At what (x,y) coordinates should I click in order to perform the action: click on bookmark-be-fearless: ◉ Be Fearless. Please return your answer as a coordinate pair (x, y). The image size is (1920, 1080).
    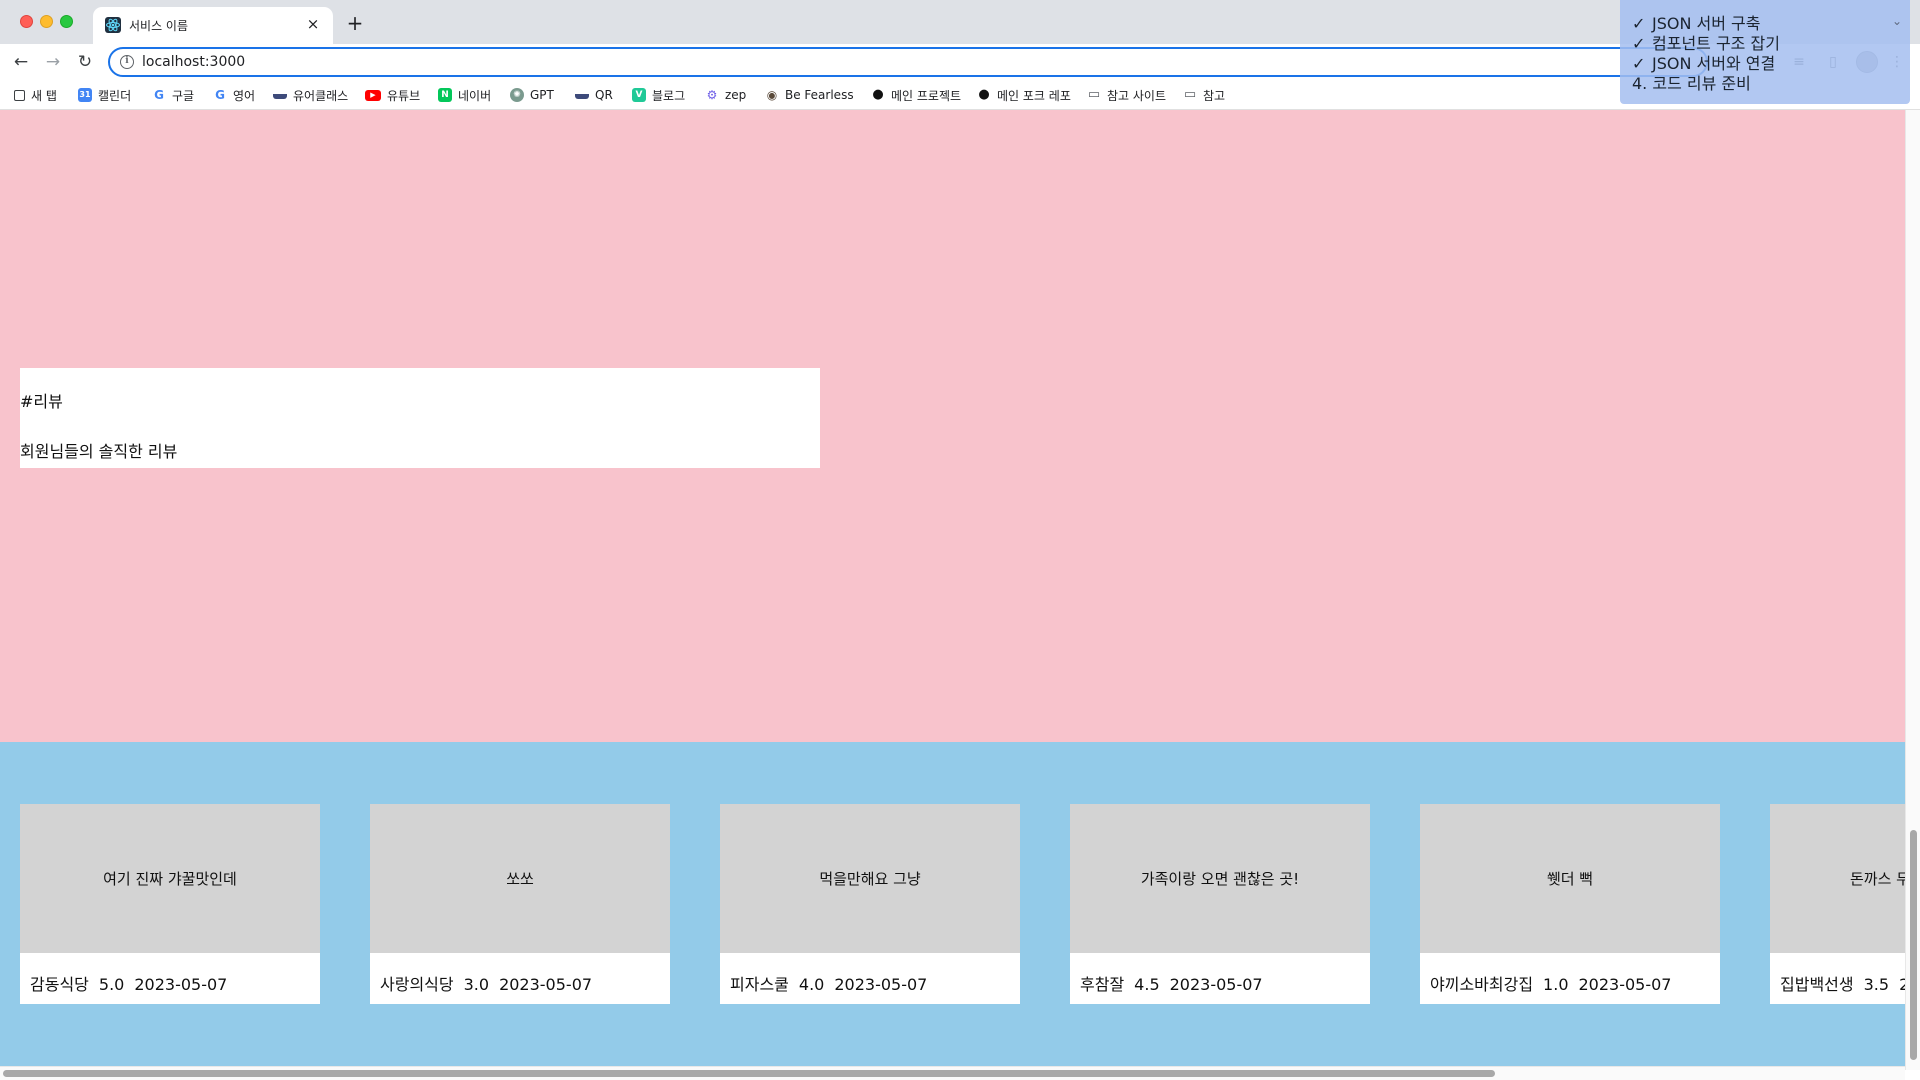
    Looking at the image, I should click on (809, 95).